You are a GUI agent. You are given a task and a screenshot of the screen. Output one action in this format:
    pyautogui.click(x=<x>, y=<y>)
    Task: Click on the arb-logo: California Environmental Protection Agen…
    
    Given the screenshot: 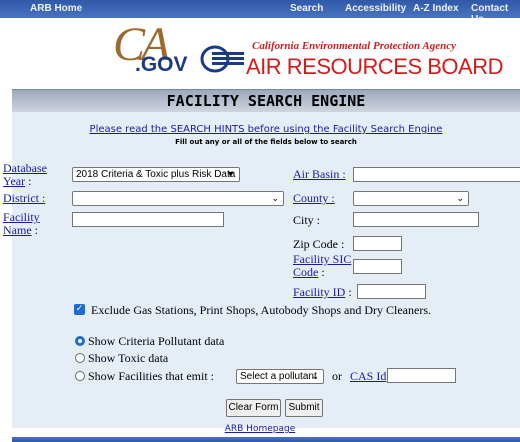 What is the action you would take?
    pyautogui.click(x=352, y=60)
    